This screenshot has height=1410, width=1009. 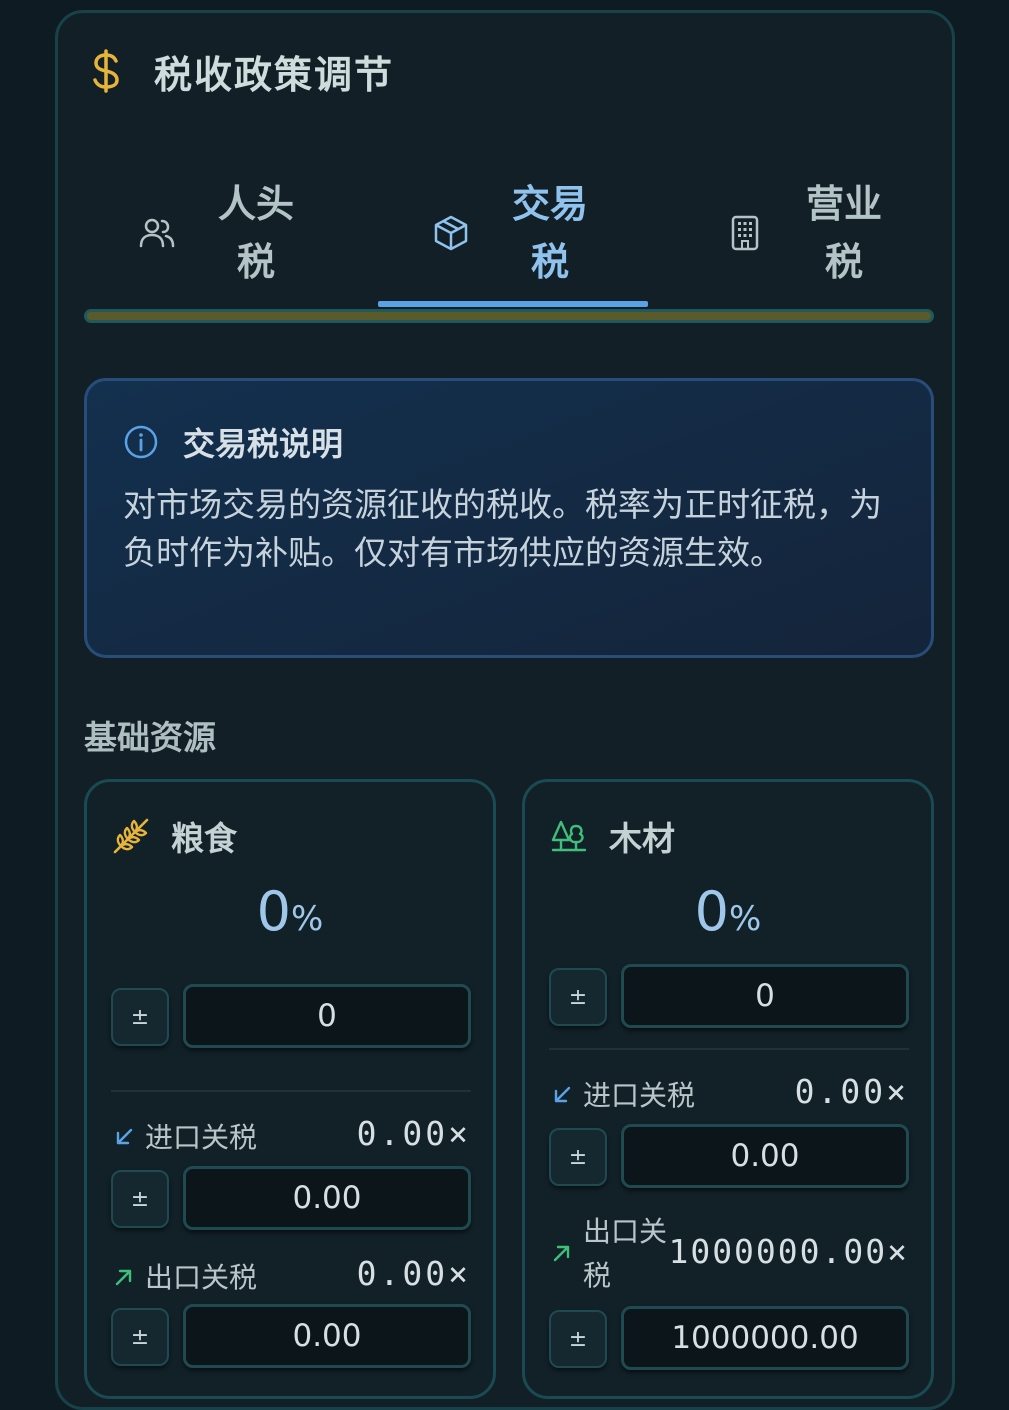 I want to click on tab-label: 交易税, so click(x=549, y=233).